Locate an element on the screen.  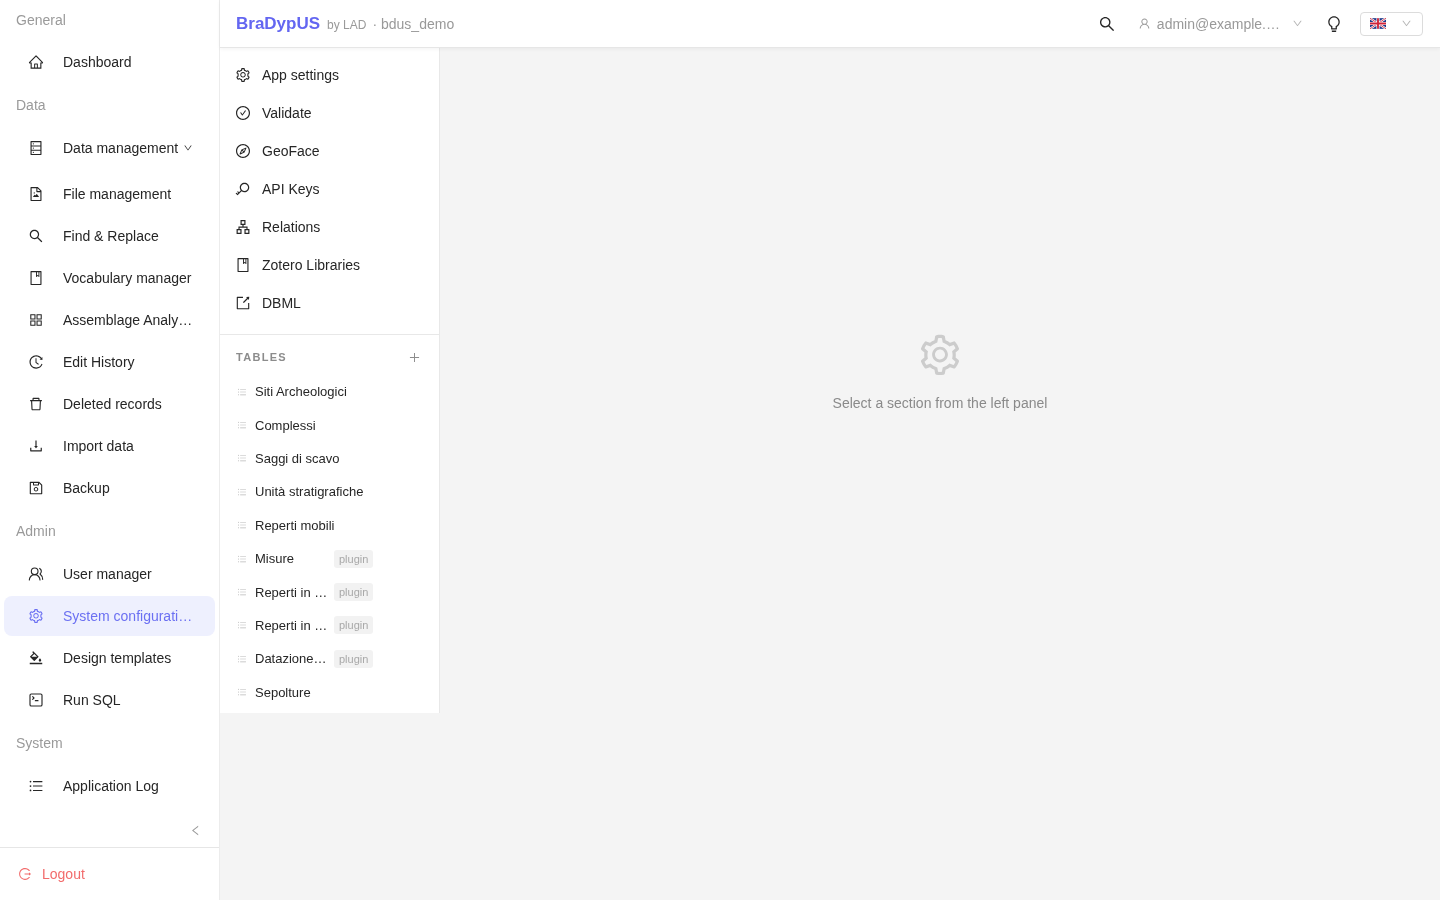
sidebar-item: Application Log is located at coordinates (109, 786).